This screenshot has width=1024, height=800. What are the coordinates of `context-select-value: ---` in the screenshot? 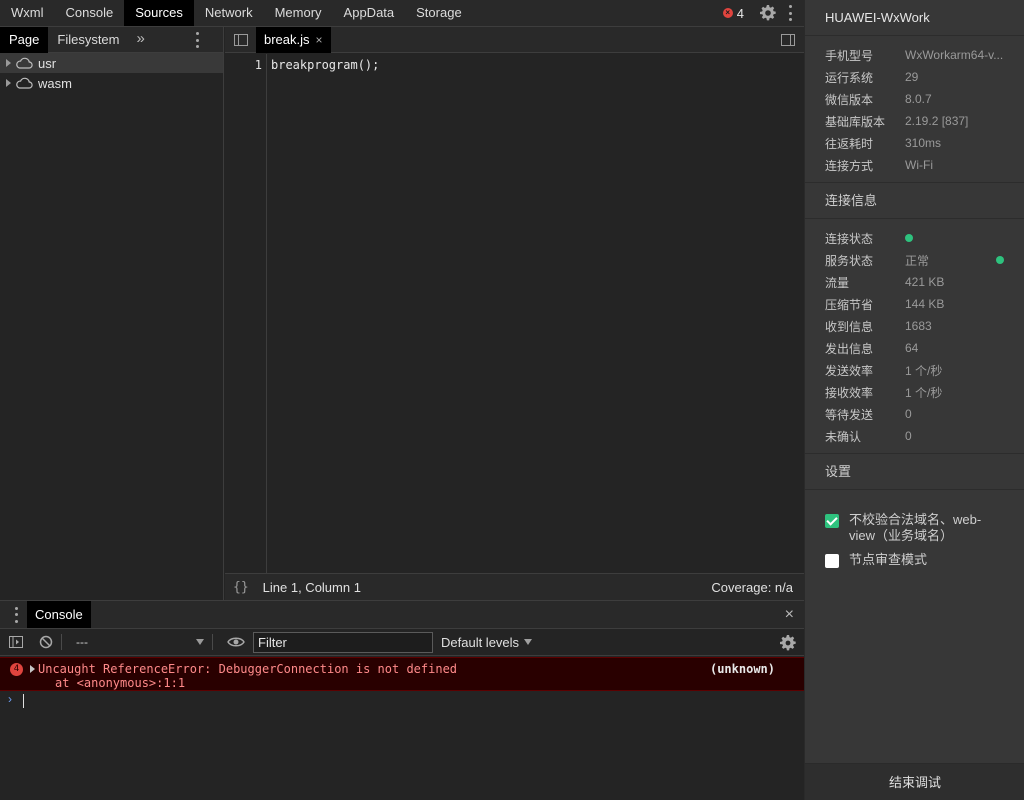 It's located at (82, 642).